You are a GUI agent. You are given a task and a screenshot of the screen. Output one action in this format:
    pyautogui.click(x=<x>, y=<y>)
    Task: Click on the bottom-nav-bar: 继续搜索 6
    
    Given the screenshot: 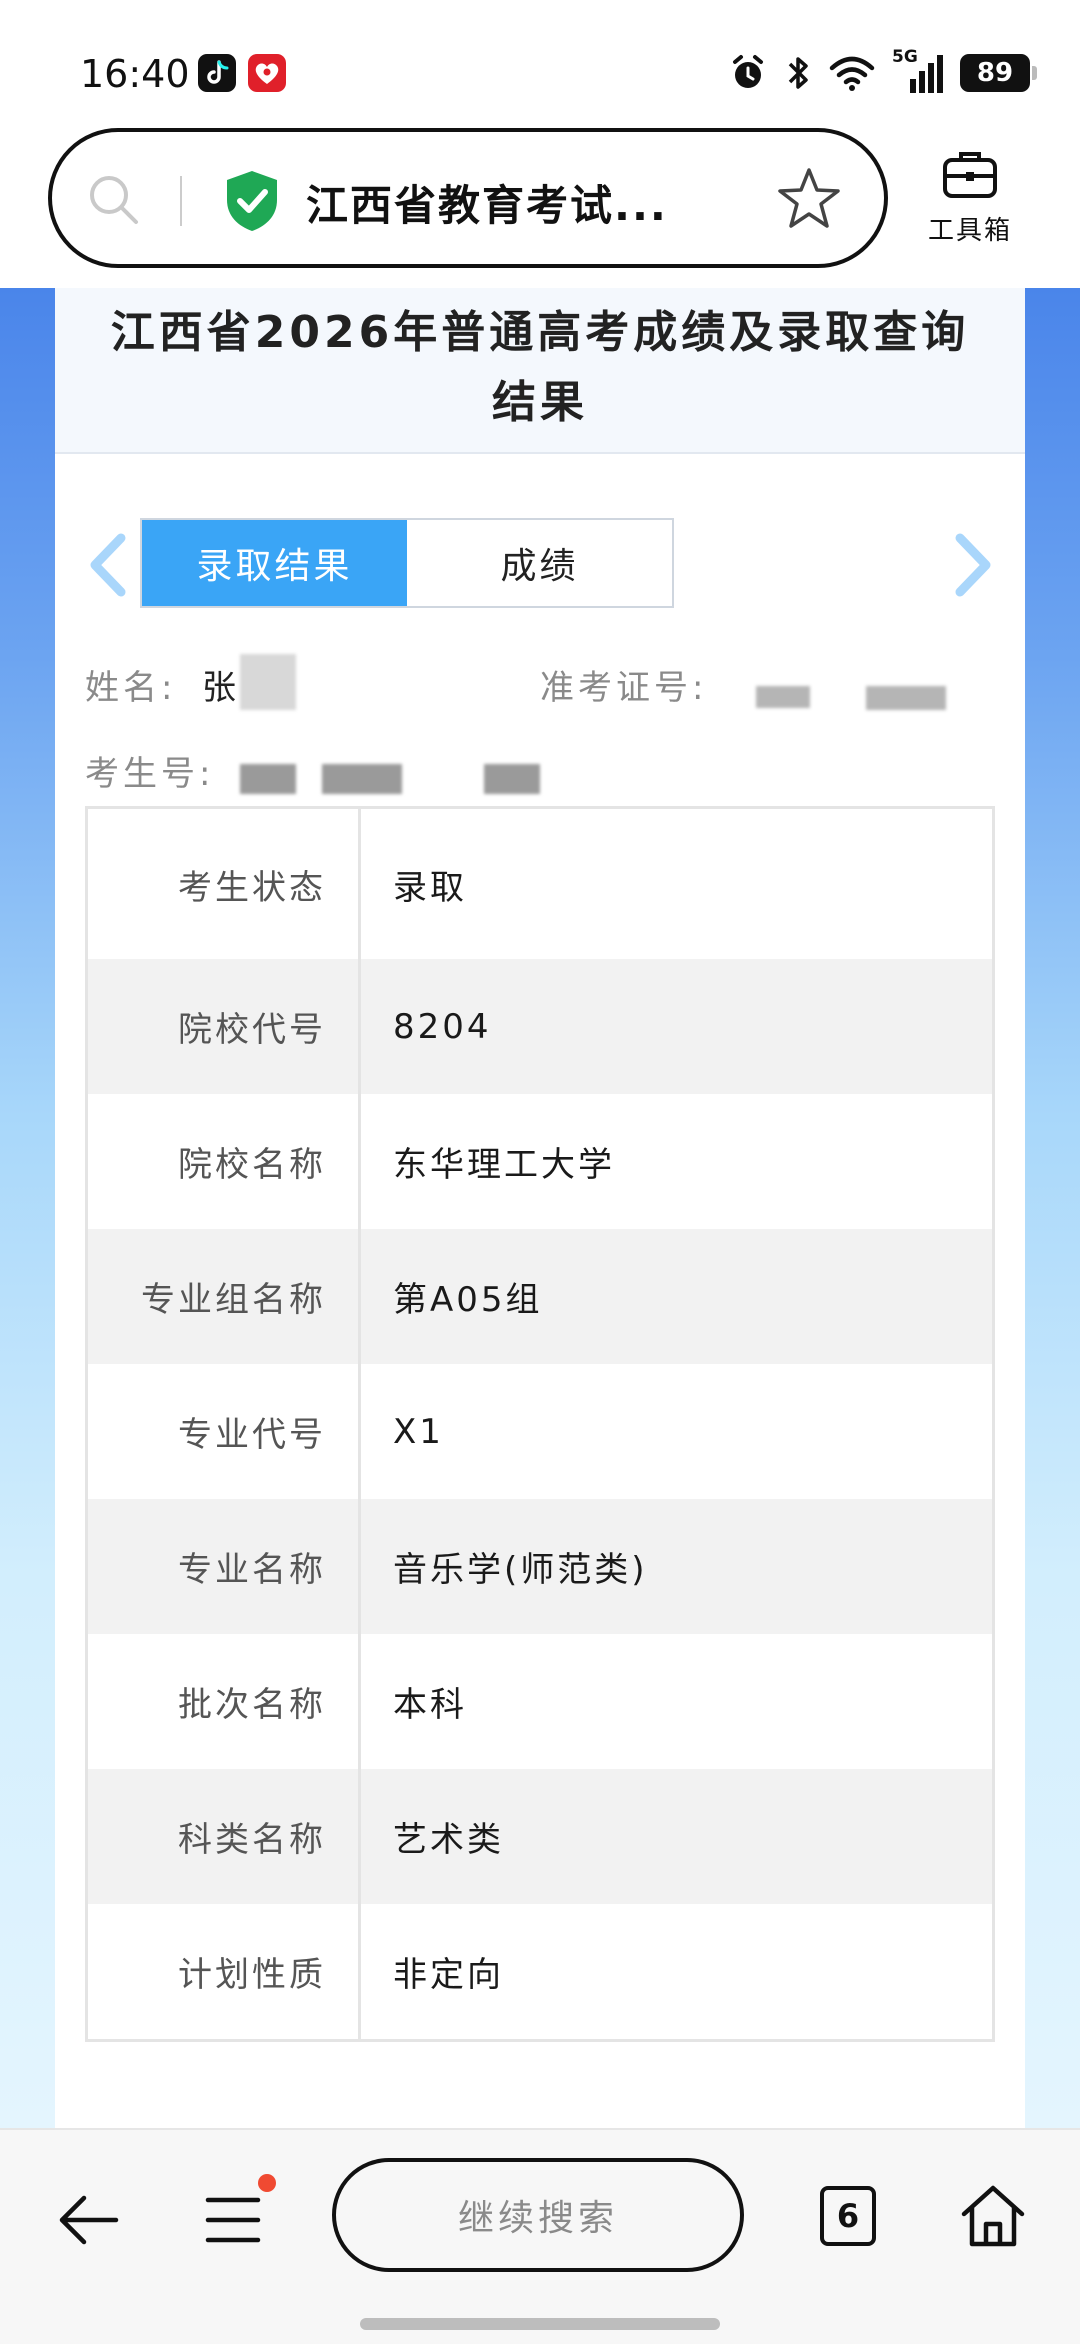 What is the action you would take?
    pyautogui.click(x=540, y=2236)
    